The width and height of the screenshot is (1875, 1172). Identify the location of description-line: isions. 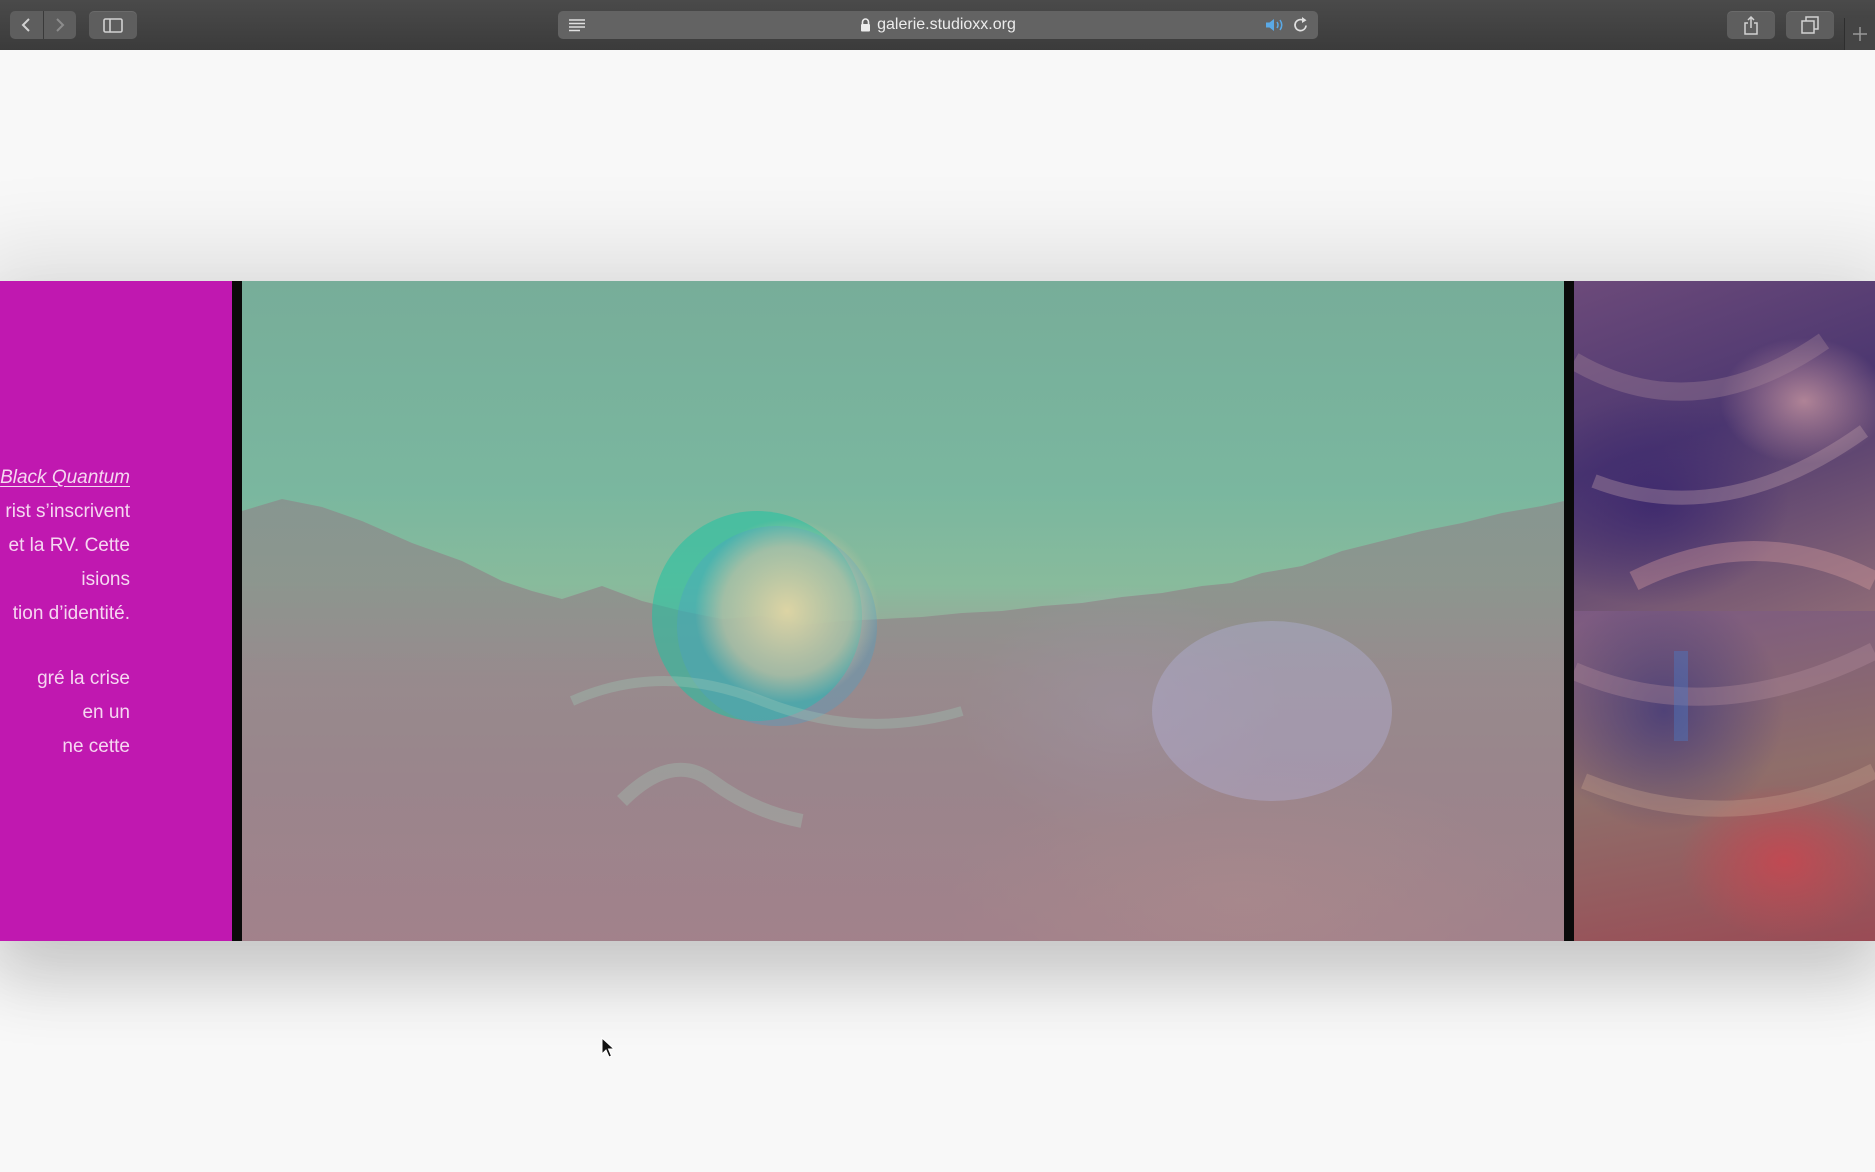
(105, 579).